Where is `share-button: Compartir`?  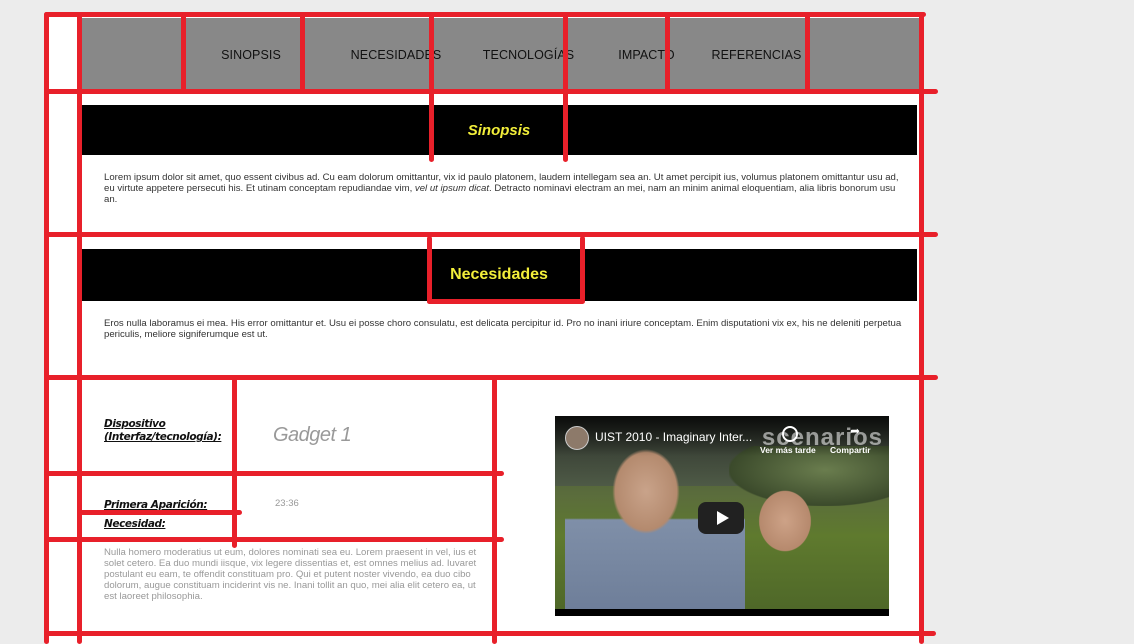 share-button: Compartir is located at coordinates (850, 450).